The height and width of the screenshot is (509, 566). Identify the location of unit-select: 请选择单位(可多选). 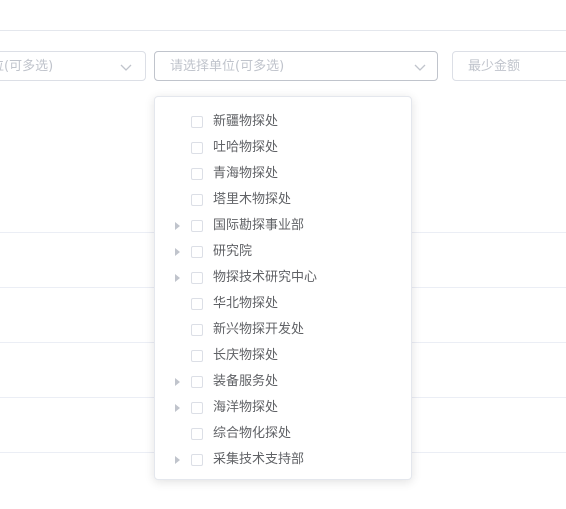
(296, 66).